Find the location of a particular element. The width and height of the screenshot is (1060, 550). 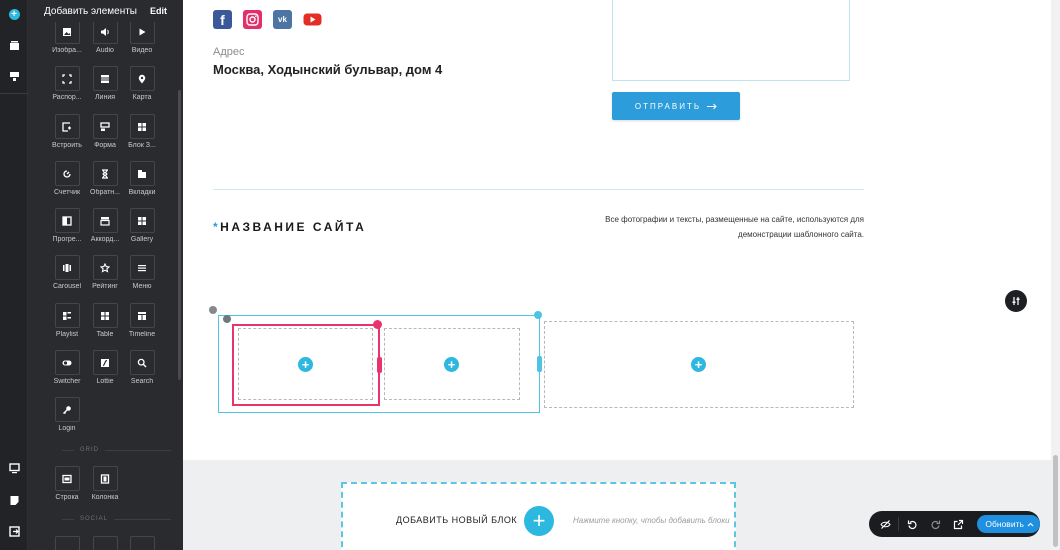

panel-scrollbar is located at coordinates (179, 235).